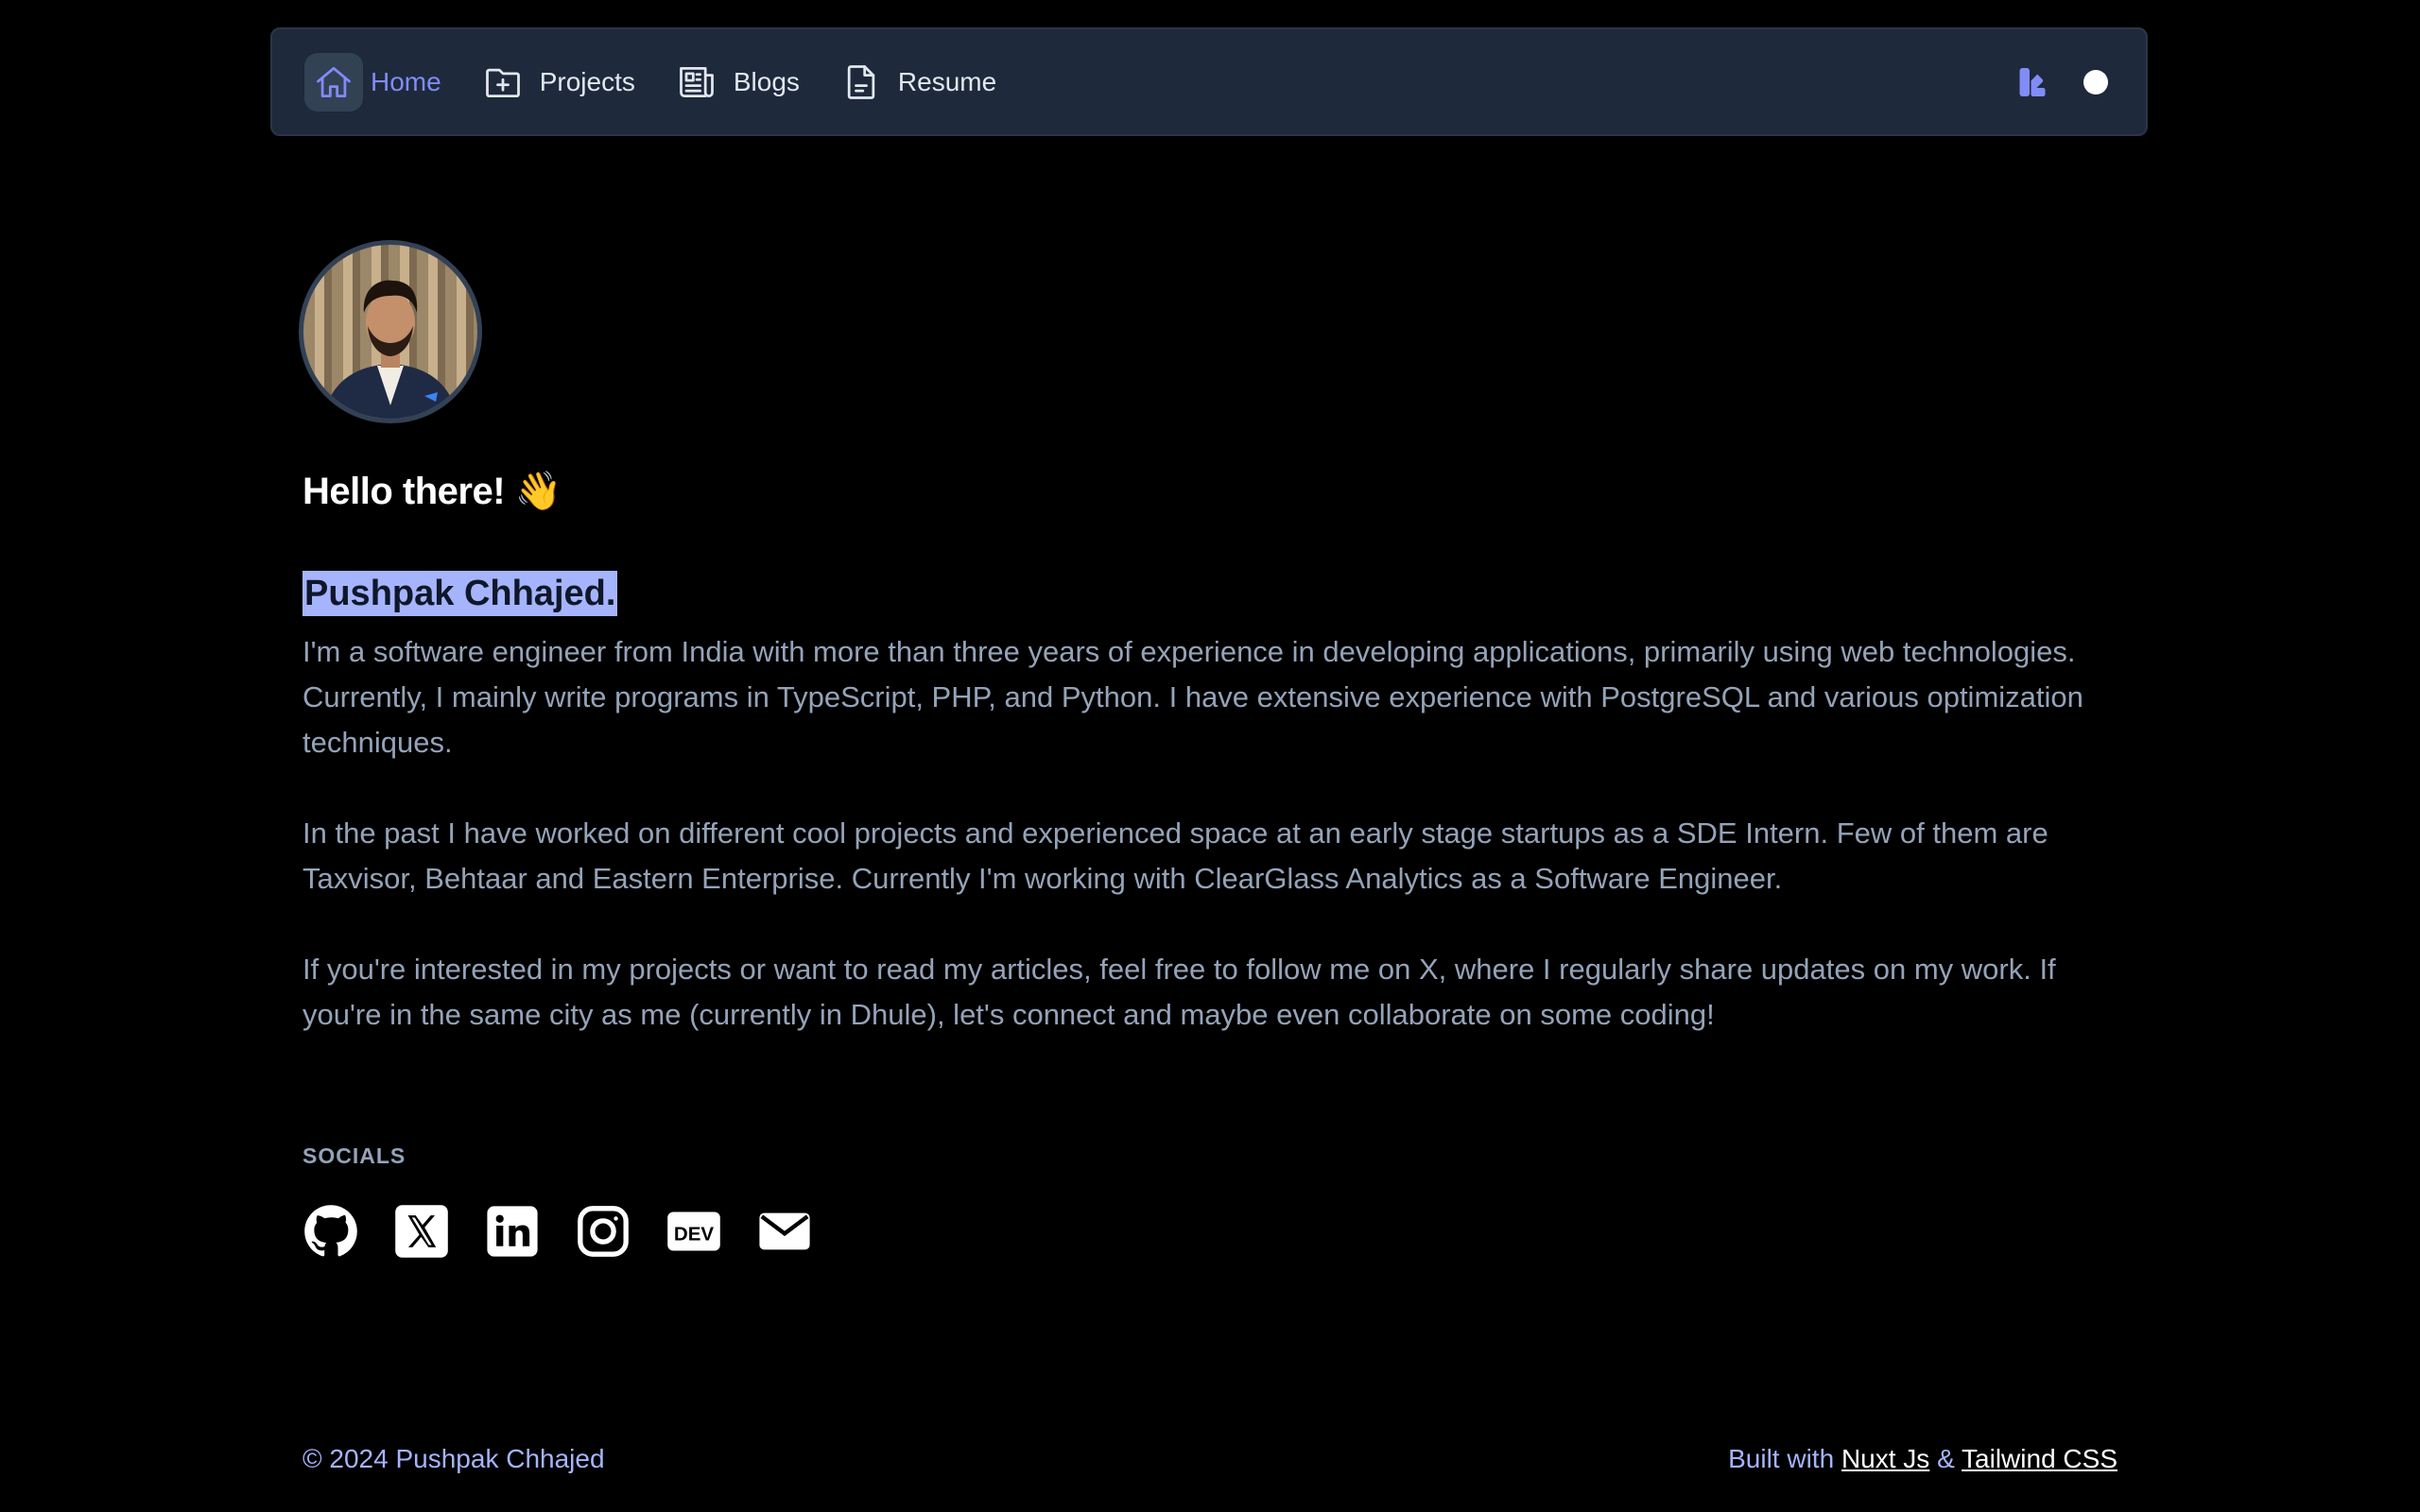 Image resolution: width=2420 pixels, height=1512 pixels. I want to click on footer-built-prefix: Built with, so click(1781, 1458).